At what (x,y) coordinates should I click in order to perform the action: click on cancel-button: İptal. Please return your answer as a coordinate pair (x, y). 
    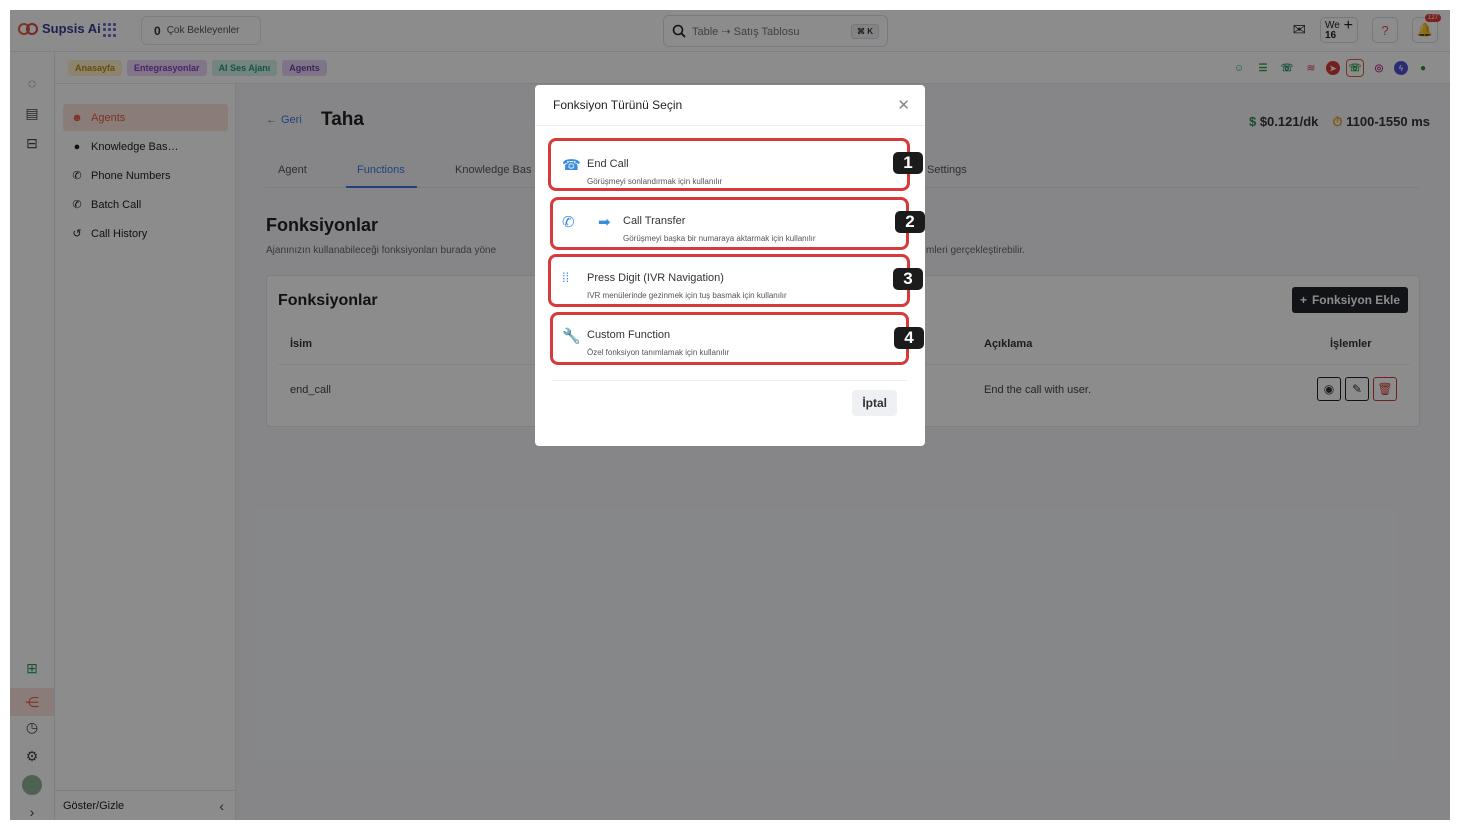
    Looking at the image, I should click on (874, 403).